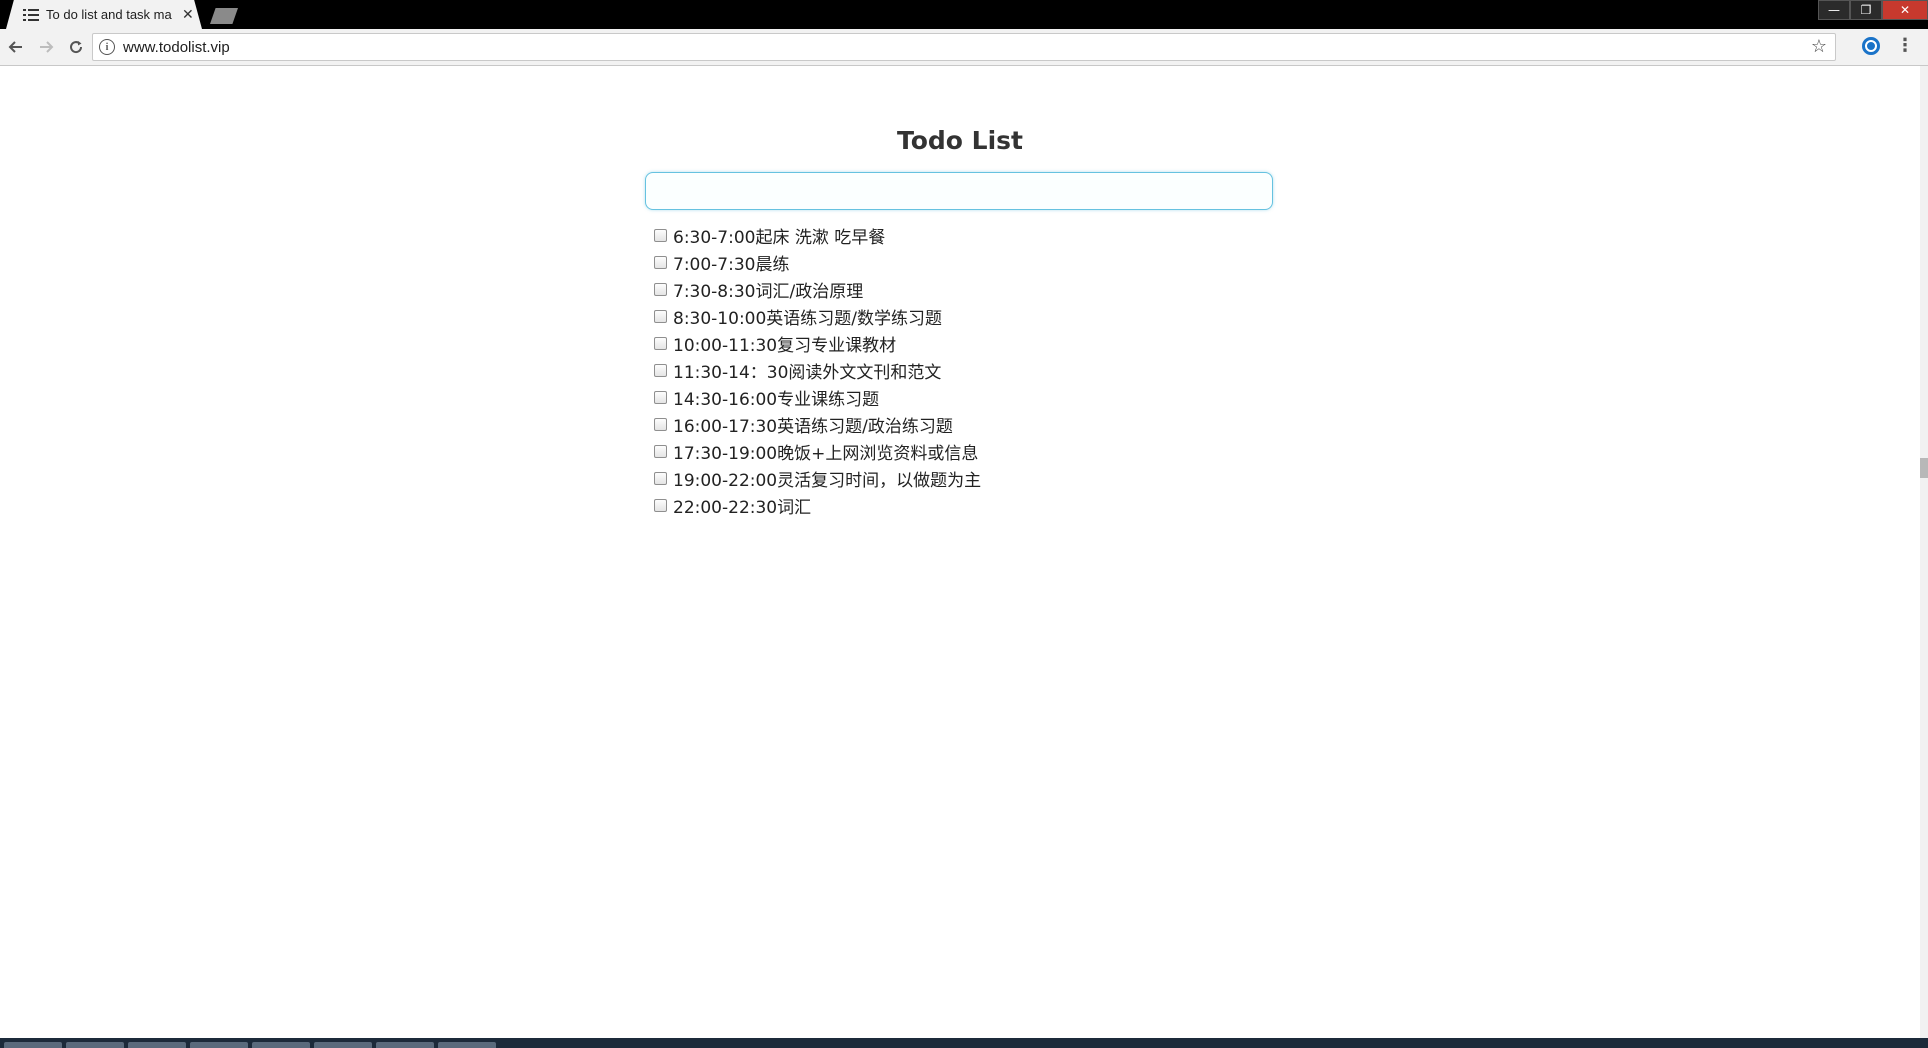  What do you see at coordinates (964, 1043) in the screenshot?
I see `os-taskbar` at bounding box center [964, 1043].